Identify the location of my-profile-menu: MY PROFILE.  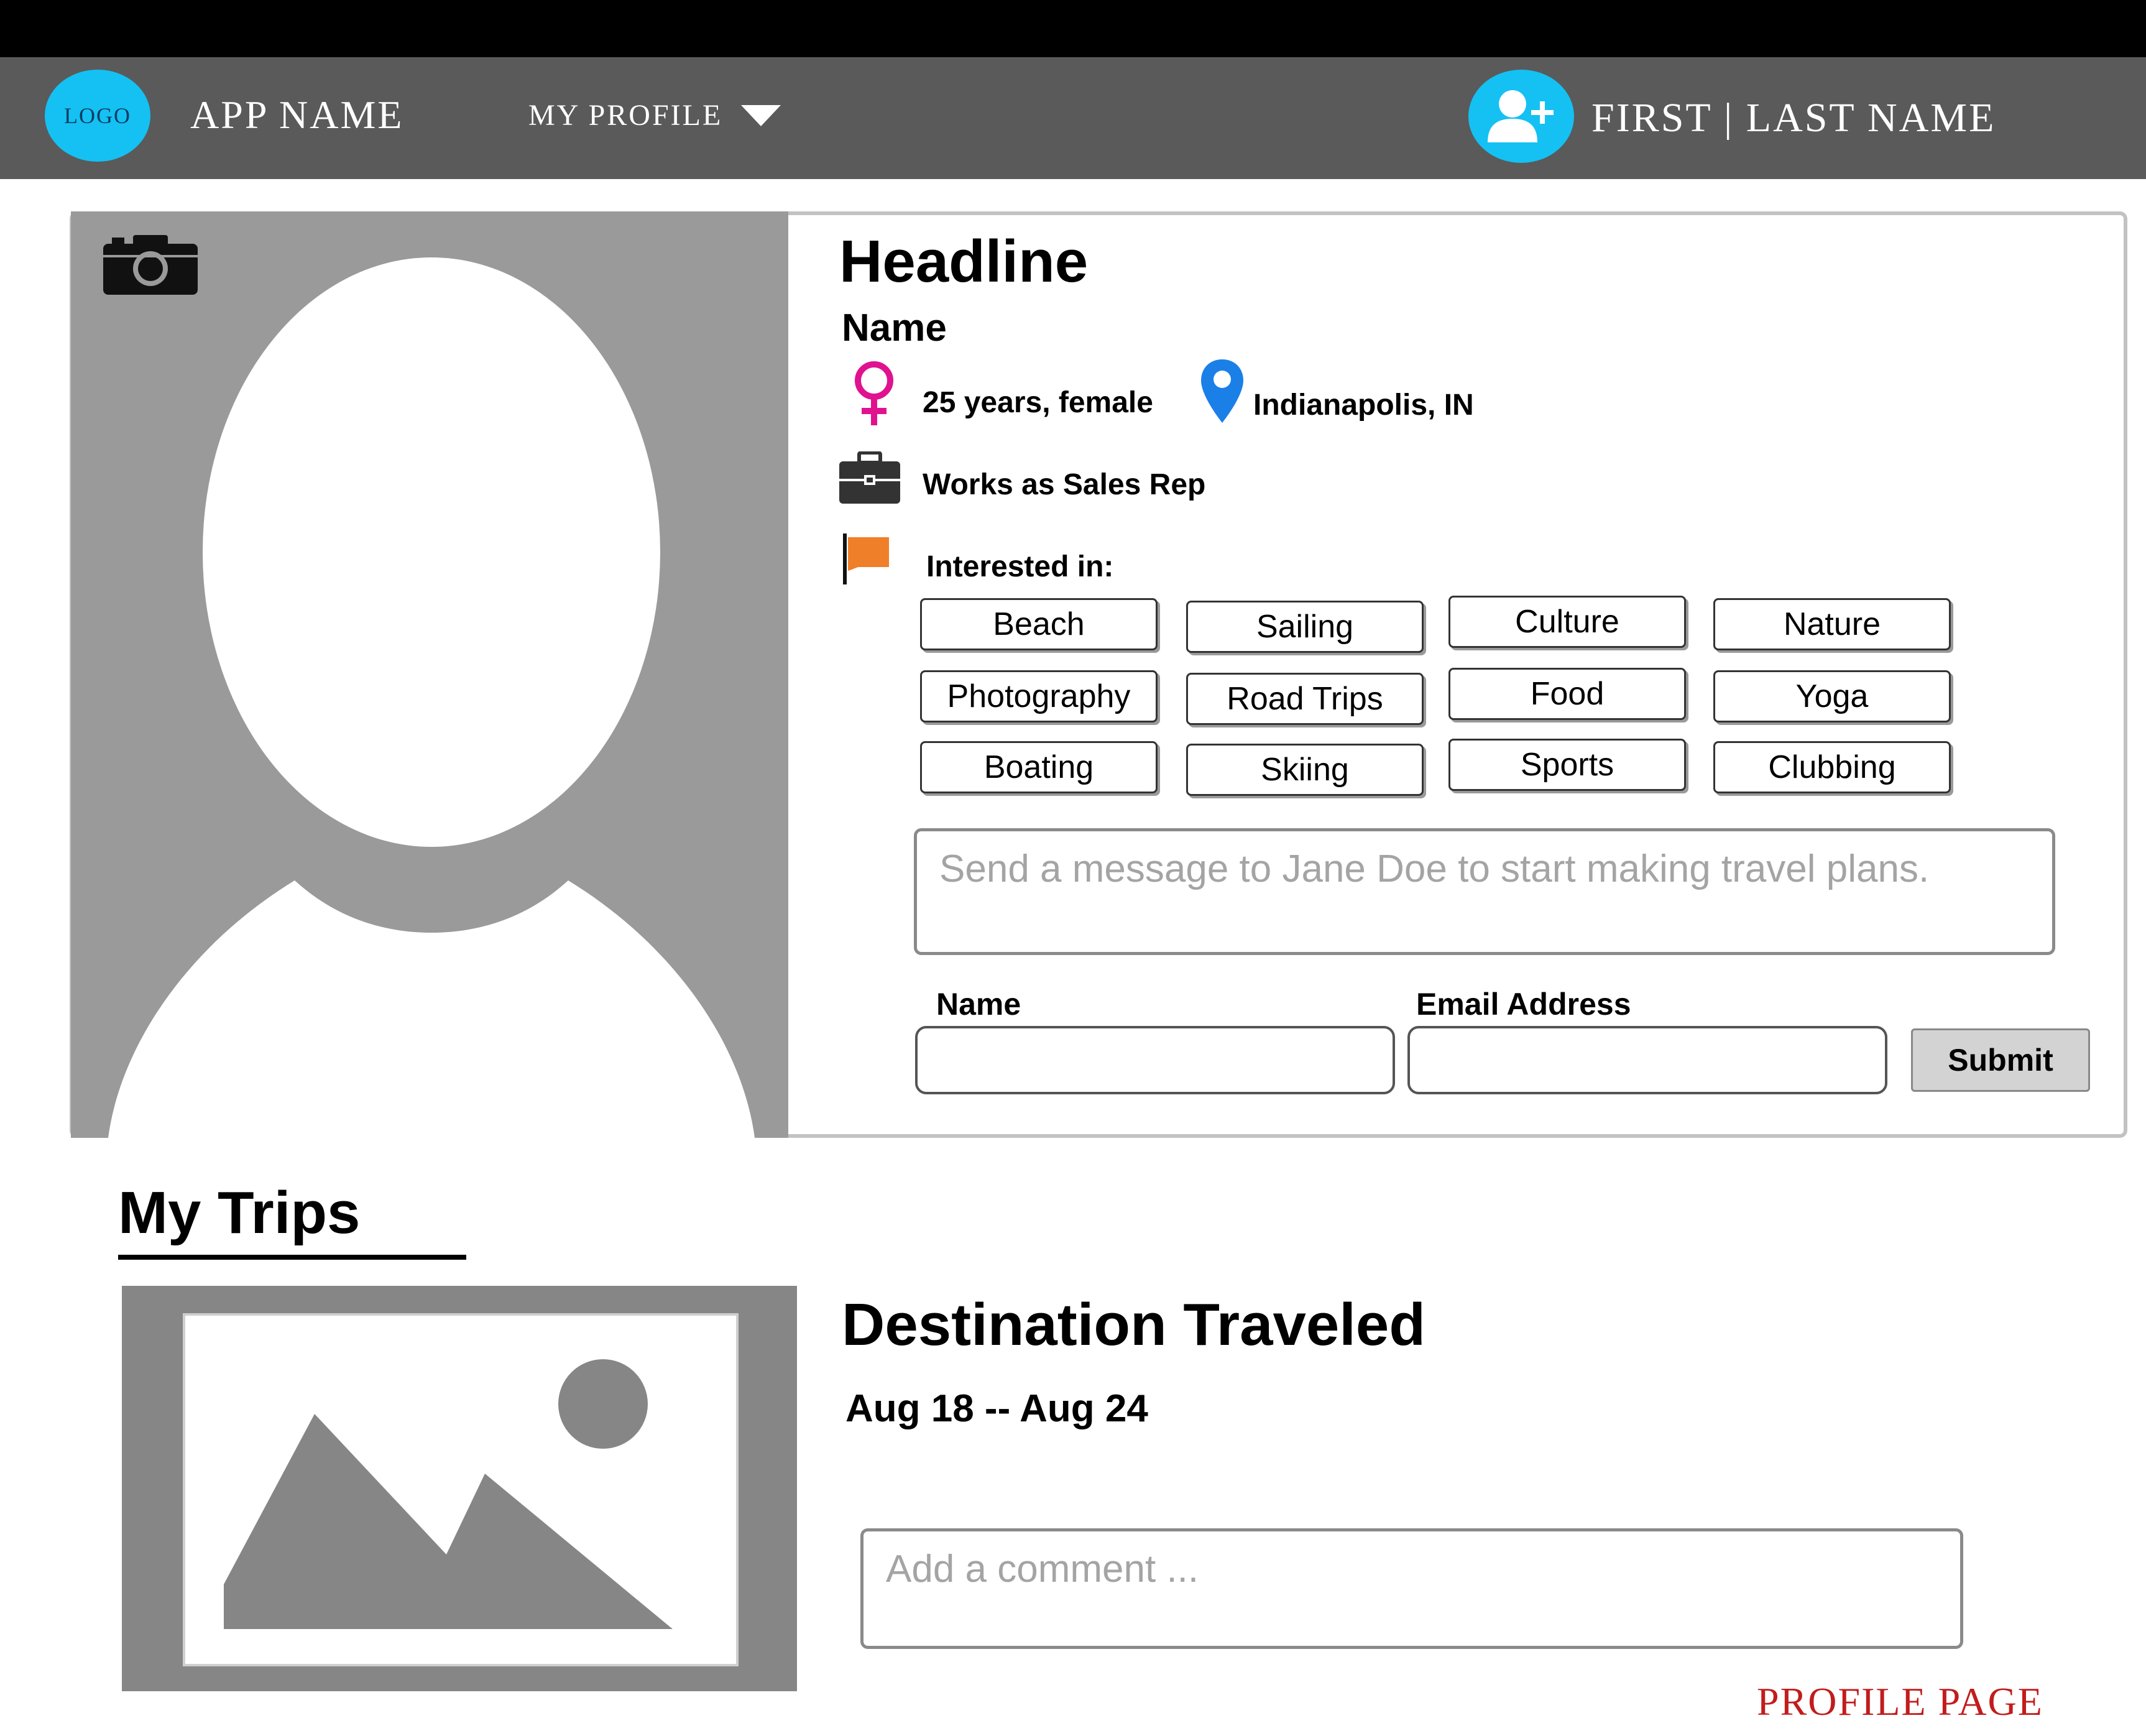
(654, 115).